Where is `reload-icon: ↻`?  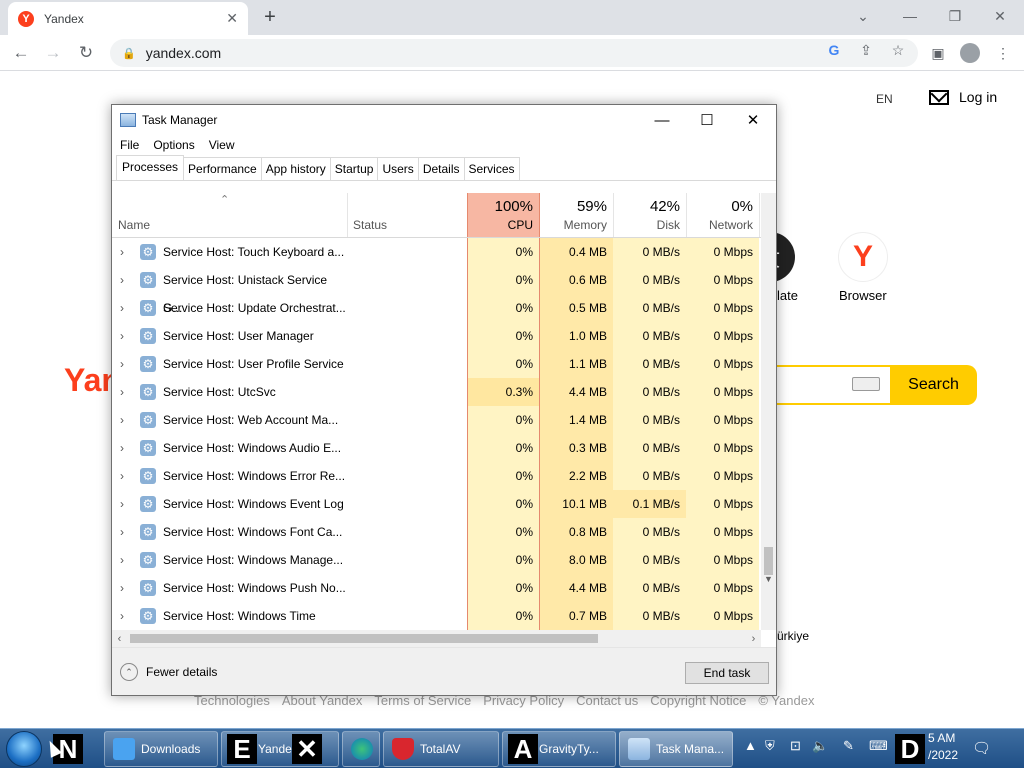
reload-icon: ↻ is located at coordinates (86, 53).